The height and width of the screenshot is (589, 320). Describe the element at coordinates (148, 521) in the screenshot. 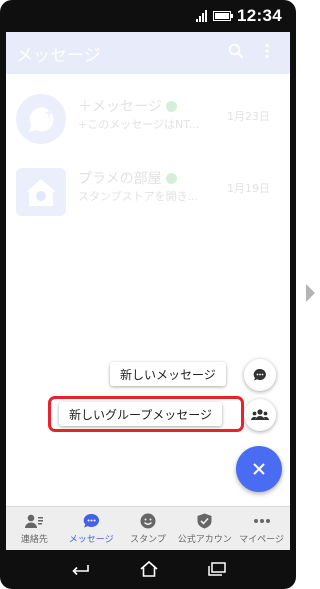

I see `smile-icon` at that location.